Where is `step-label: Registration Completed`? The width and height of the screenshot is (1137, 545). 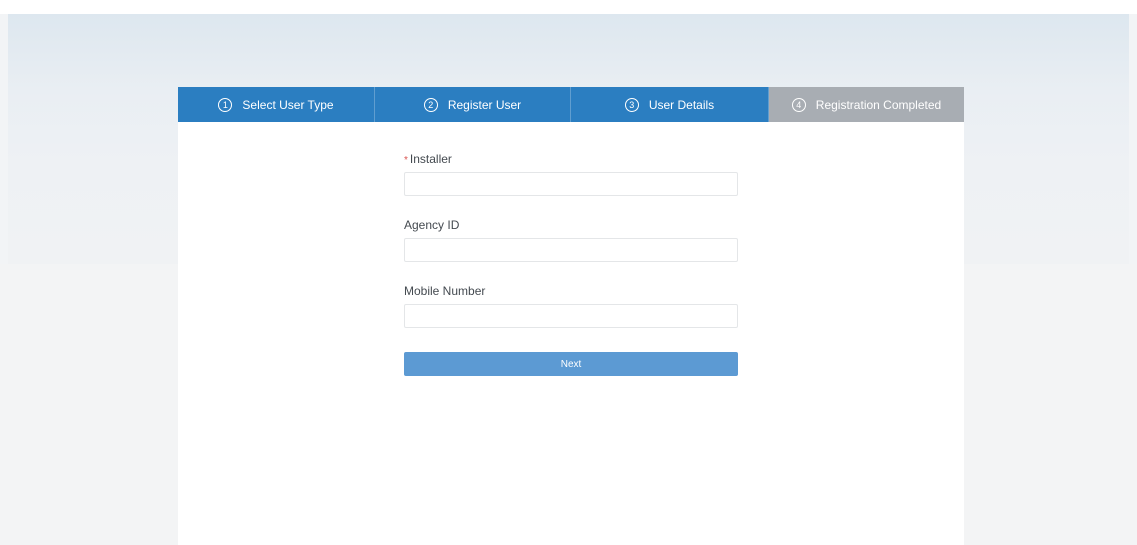
step-label: Registration Completed is located at coordinates (878, 104).